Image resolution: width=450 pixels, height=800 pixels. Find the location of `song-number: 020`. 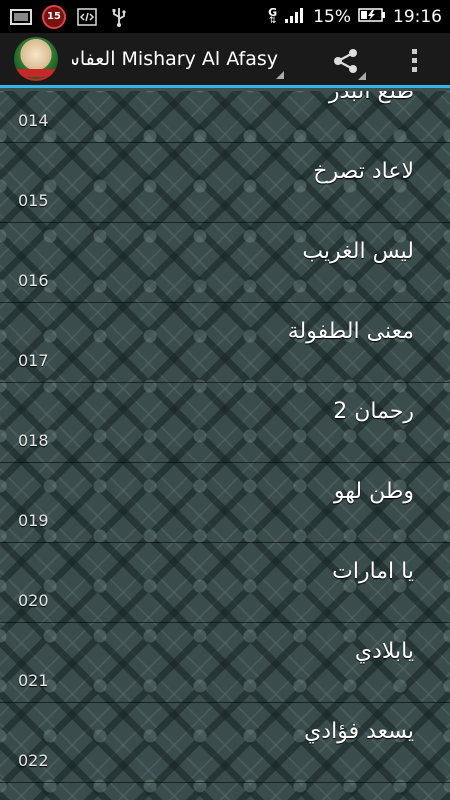

song-number: 020 is located at coordinates (33, 600).